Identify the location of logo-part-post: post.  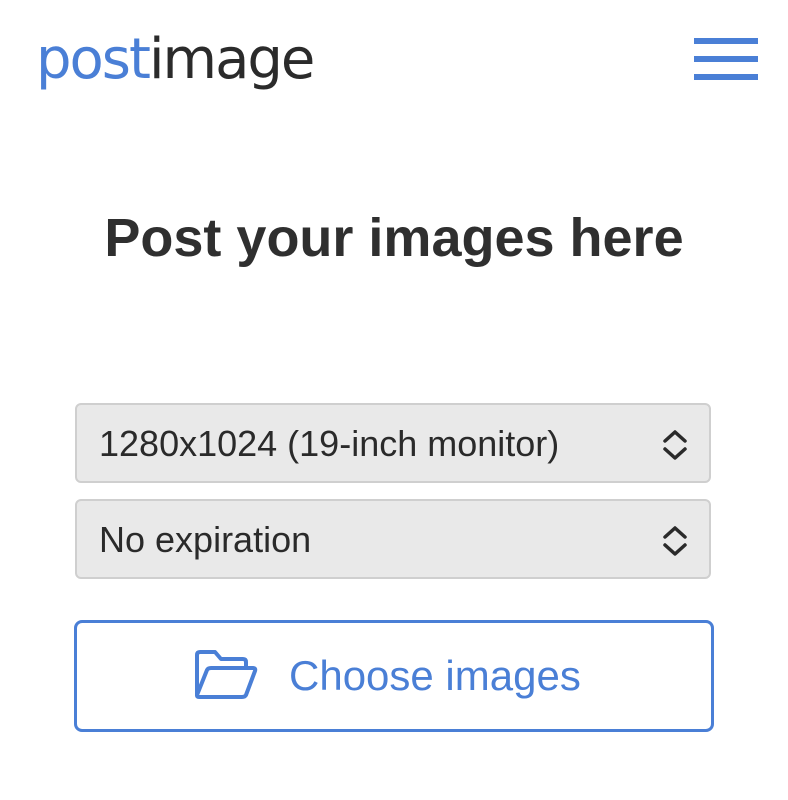
(93, 59).